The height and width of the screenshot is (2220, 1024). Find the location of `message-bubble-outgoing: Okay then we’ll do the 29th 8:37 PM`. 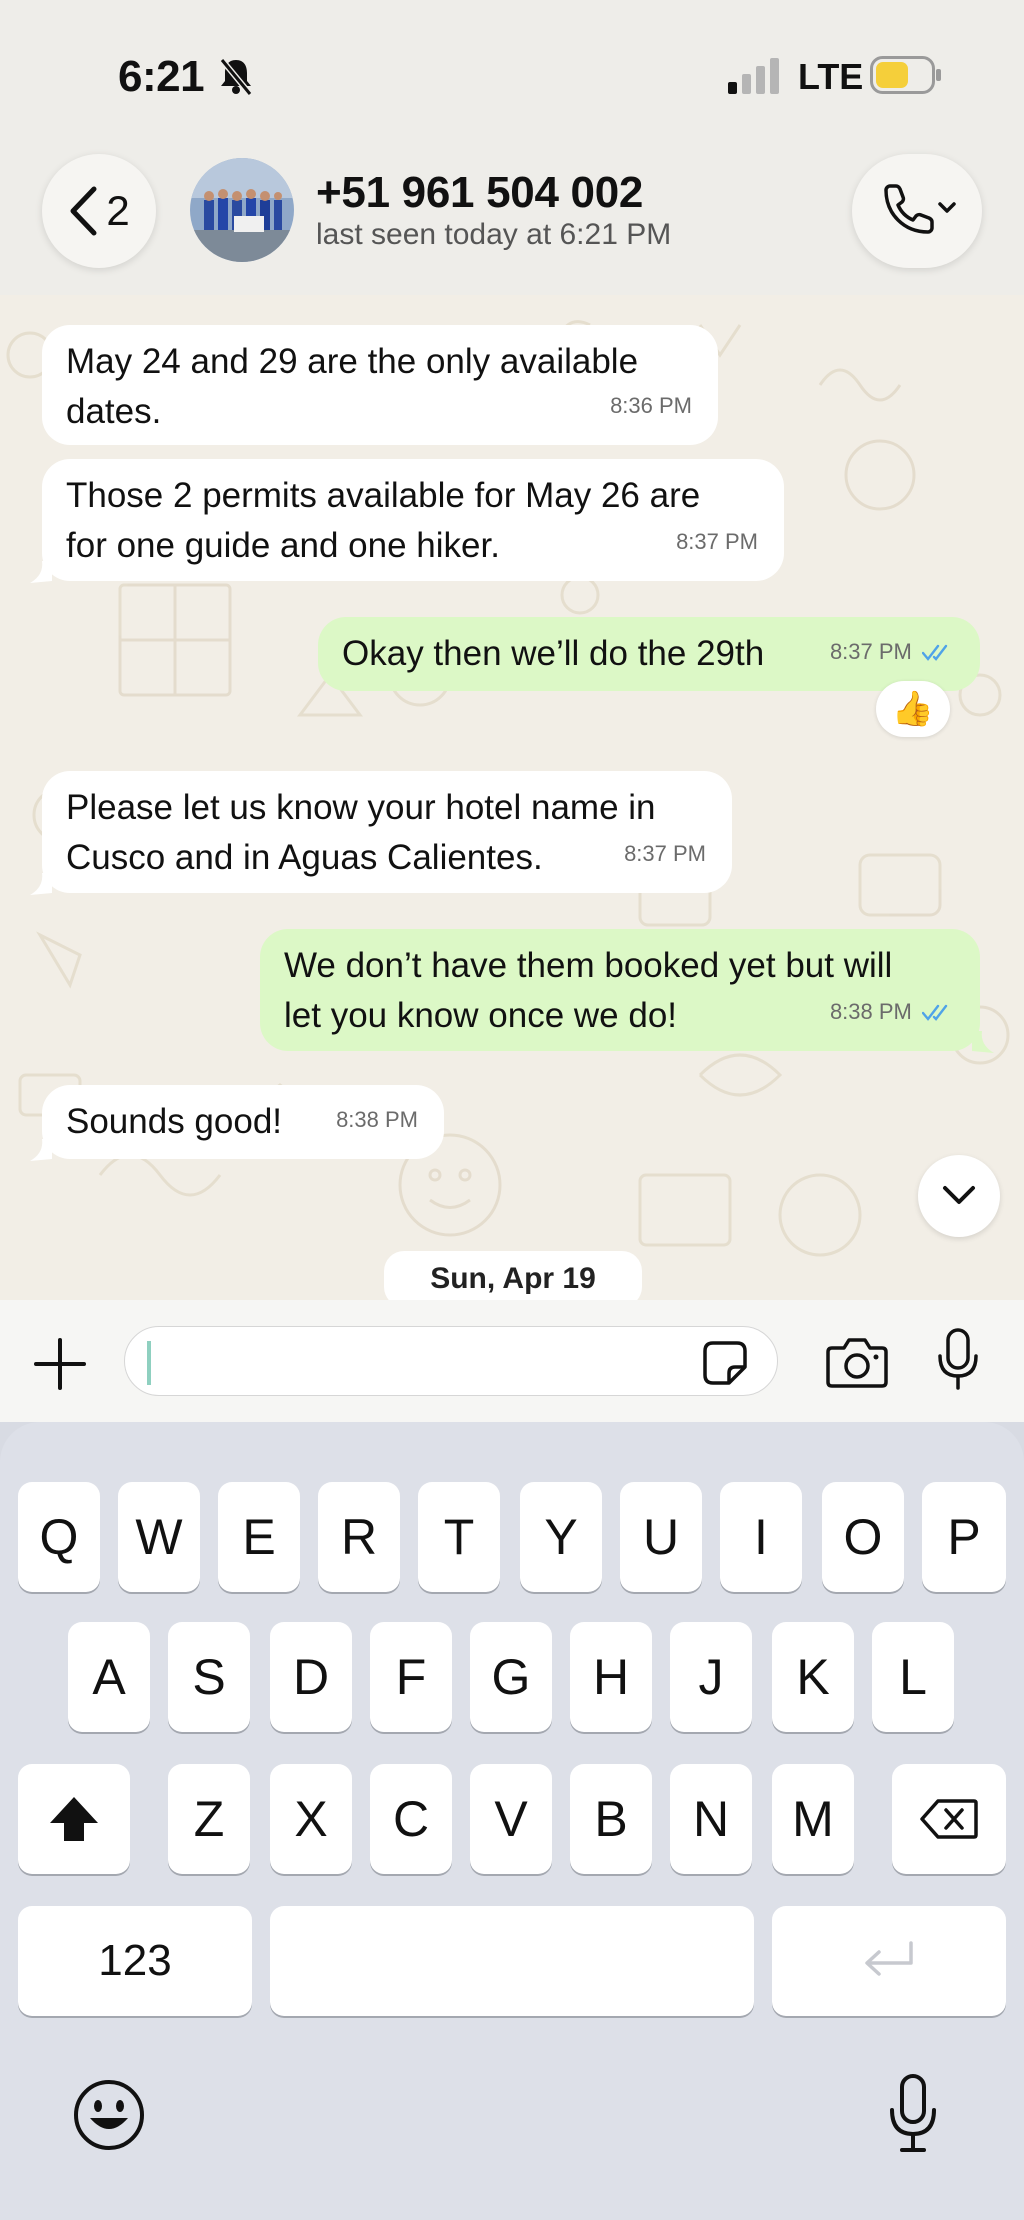

message-bubble-outgoing: Okay then we’ll do the 29th 8:37 PM is located at coordinates (649, 654).